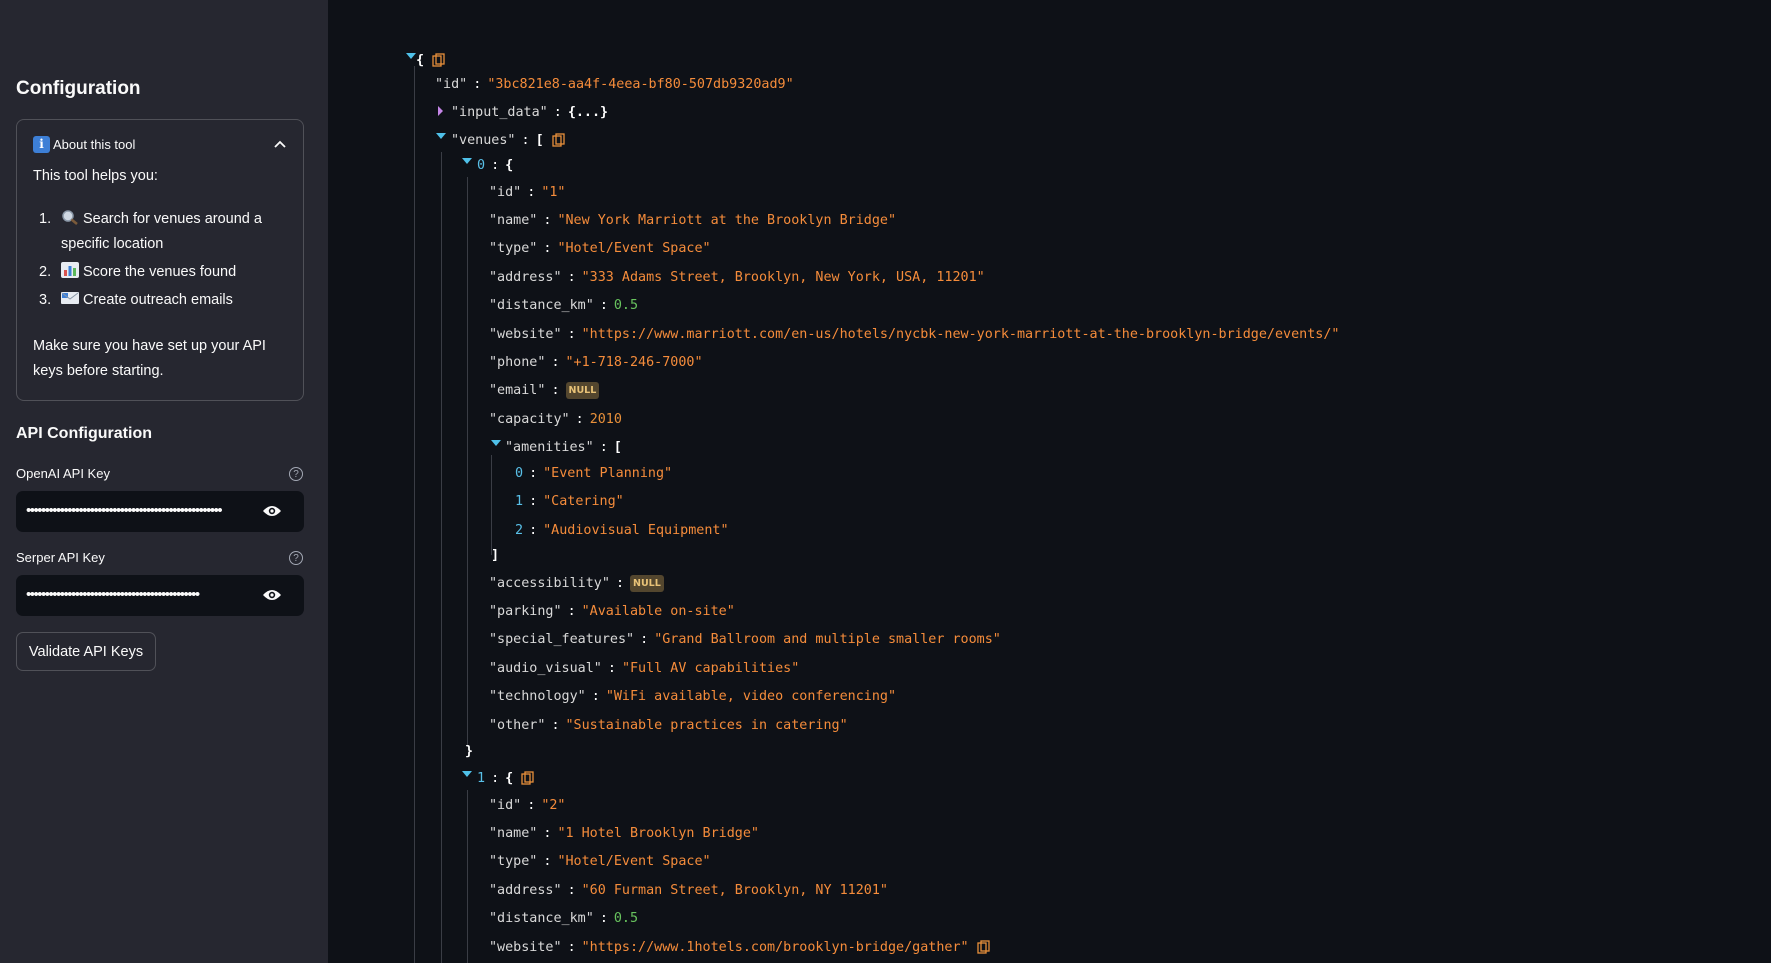 The width and height of the screenshot is (1771, 963). Describe the element at coordinates (498, 778) in the screenshot. I see `json-venue-1: 1:{` at that location.